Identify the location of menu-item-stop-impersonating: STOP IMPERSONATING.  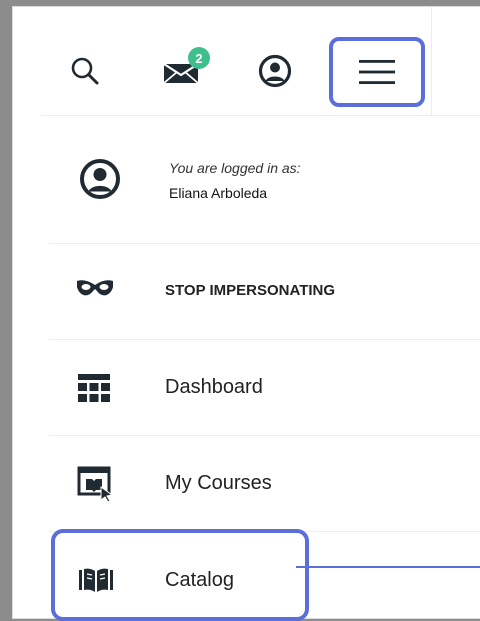
(264, 291).